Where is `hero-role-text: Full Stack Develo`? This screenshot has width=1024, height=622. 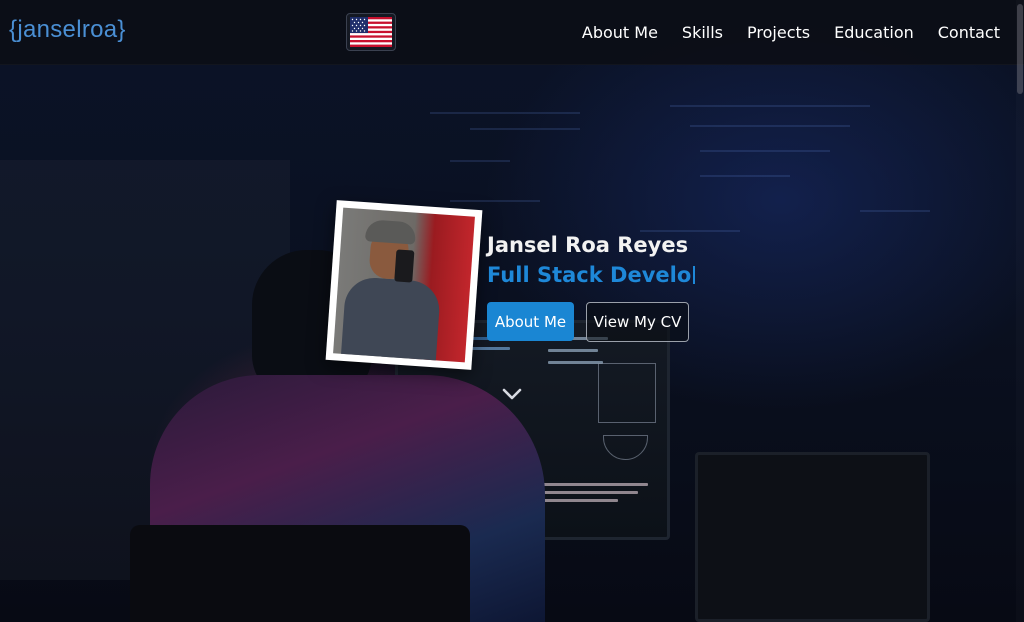 hero-role-text: Full Stack Develo is located at coordinates (589, 275).